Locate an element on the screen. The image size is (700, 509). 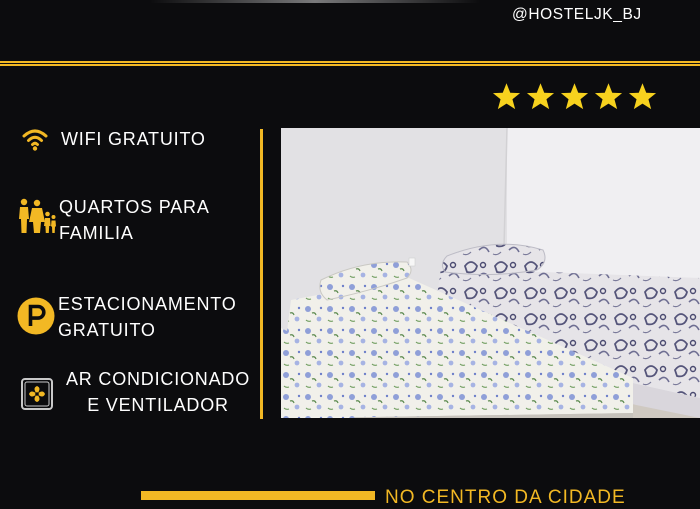
social-handle: @HOSTELJK_BJ is located at coordinates (577, 14).